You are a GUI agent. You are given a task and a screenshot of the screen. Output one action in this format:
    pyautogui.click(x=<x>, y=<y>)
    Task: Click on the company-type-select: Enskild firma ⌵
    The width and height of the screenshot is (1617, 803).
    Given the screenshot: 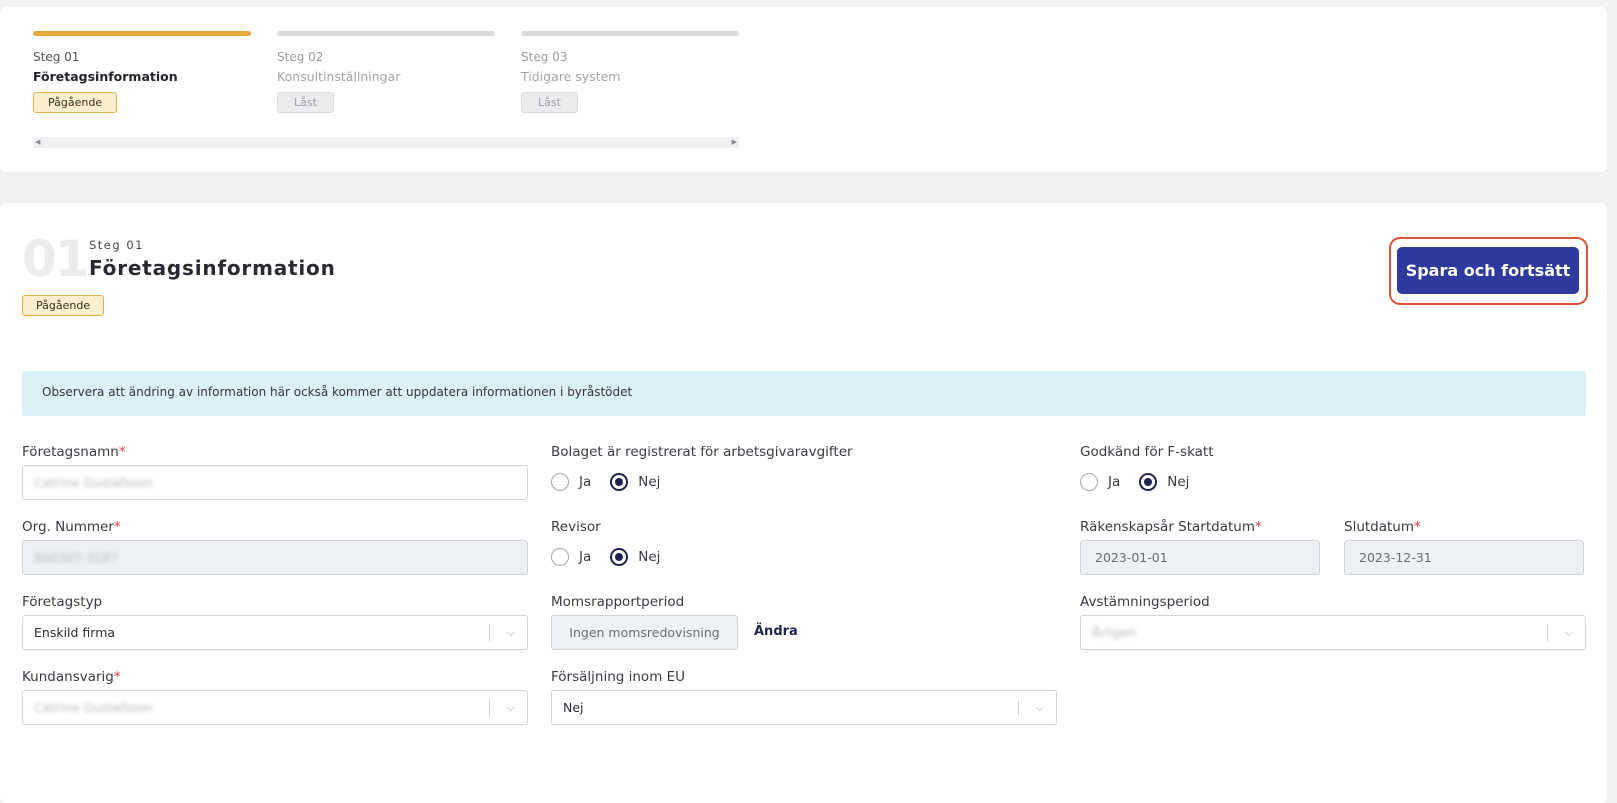 What is the action you would take?
    pyautogui.click(x=275, y=632)
    